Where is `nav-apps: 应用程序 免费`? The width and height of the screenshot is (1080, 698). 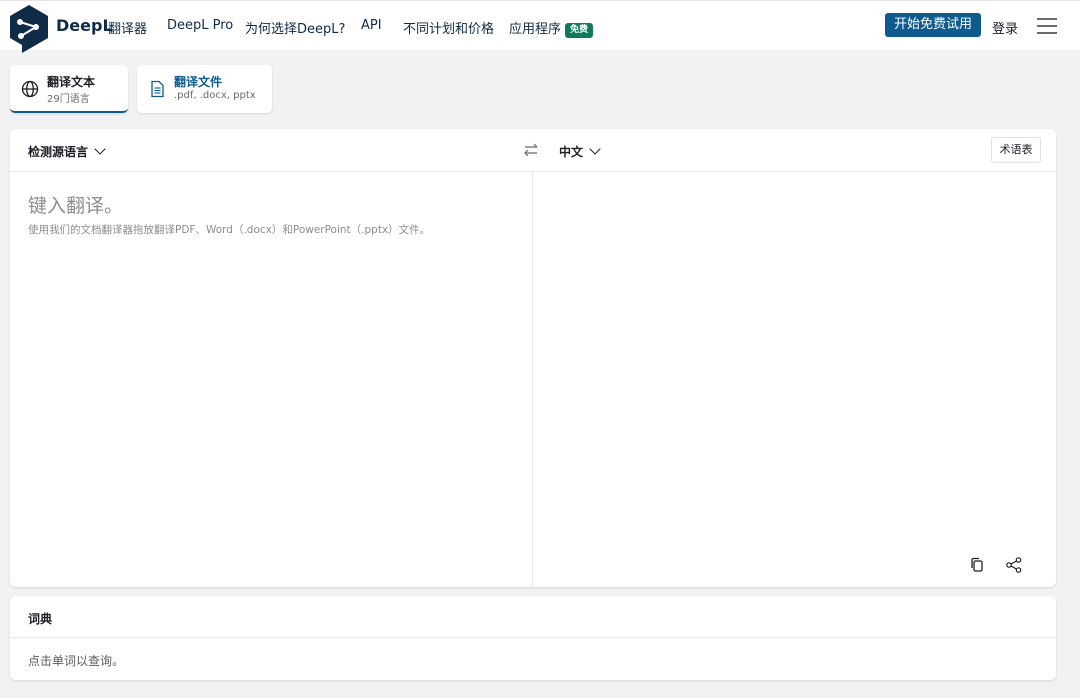 nav-apps: 应用程序 免费 is located at coordinates (551, 28).